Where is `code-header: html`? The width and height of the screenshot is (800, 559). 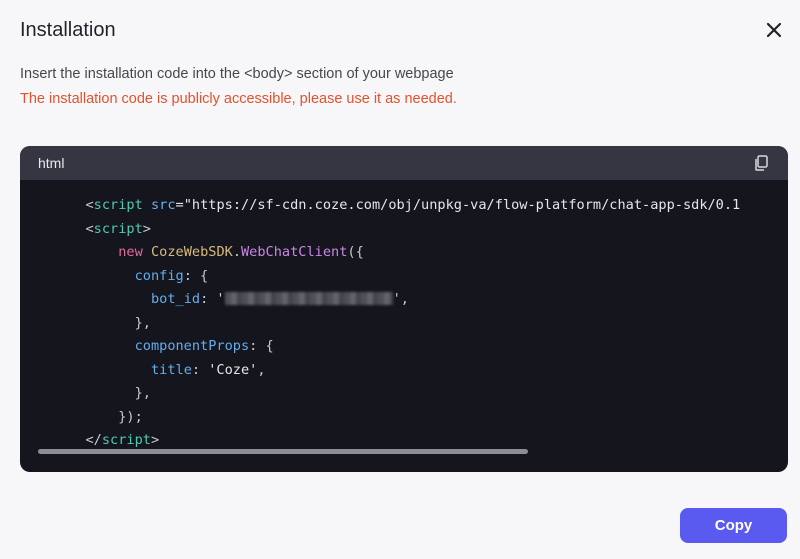 code-header: html is located at coordinates (404, 163).